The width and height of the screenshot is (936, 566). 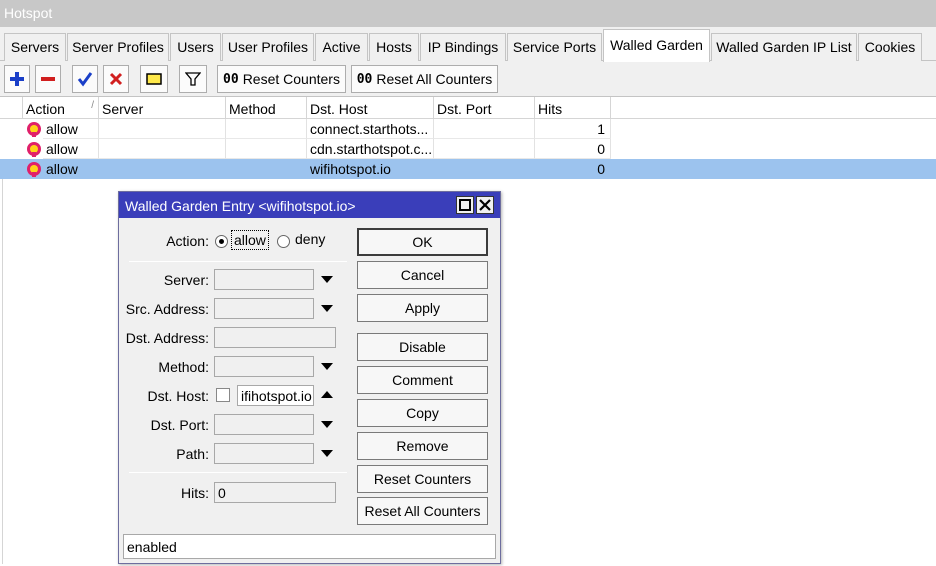 I want to click on src-address-field, so click(x=264, y=308).